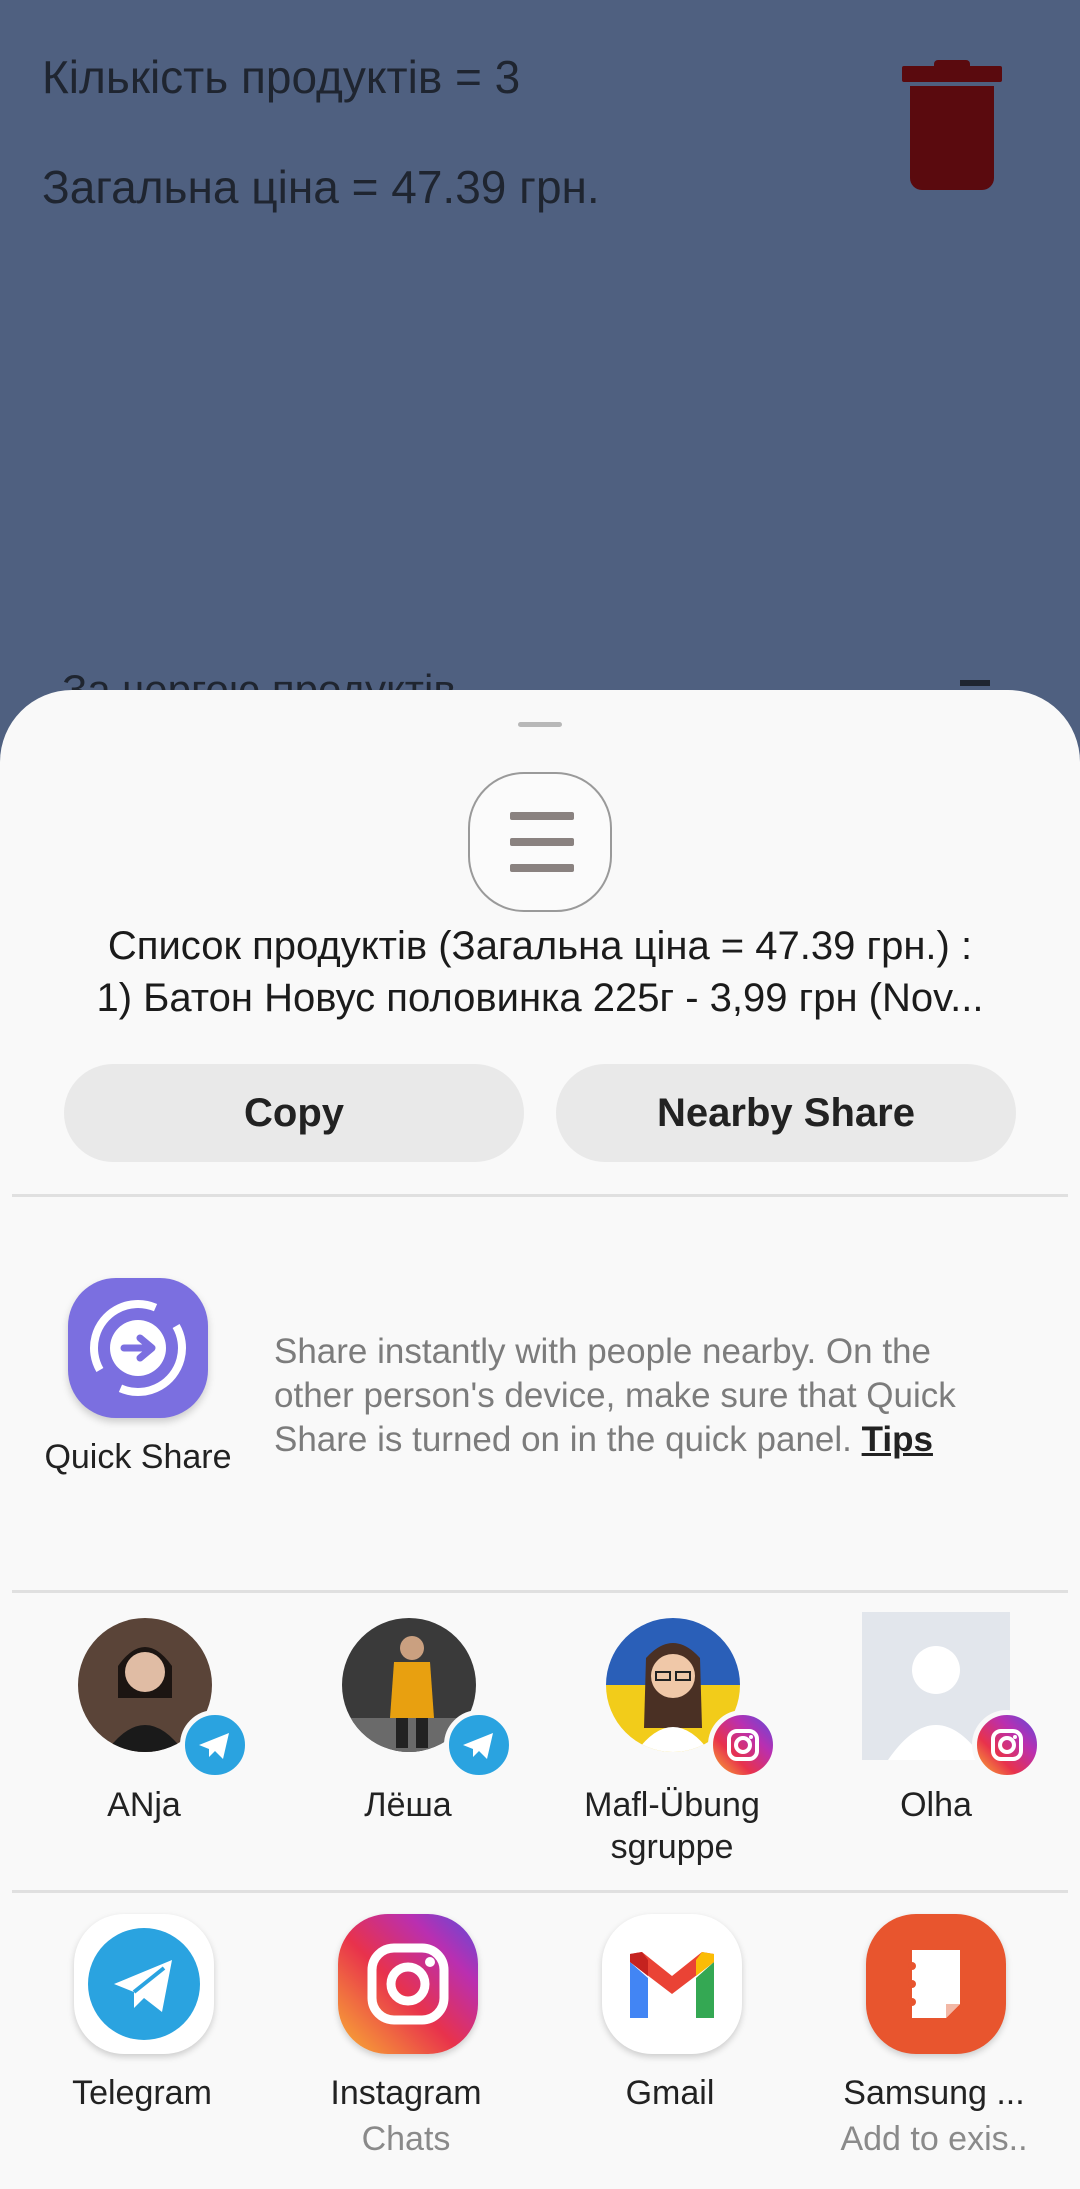 The image size is (1080, 2189). Describe the element at coordinates (142, 2093) in the screenshot. I see `app-name: Telegram` at that location.